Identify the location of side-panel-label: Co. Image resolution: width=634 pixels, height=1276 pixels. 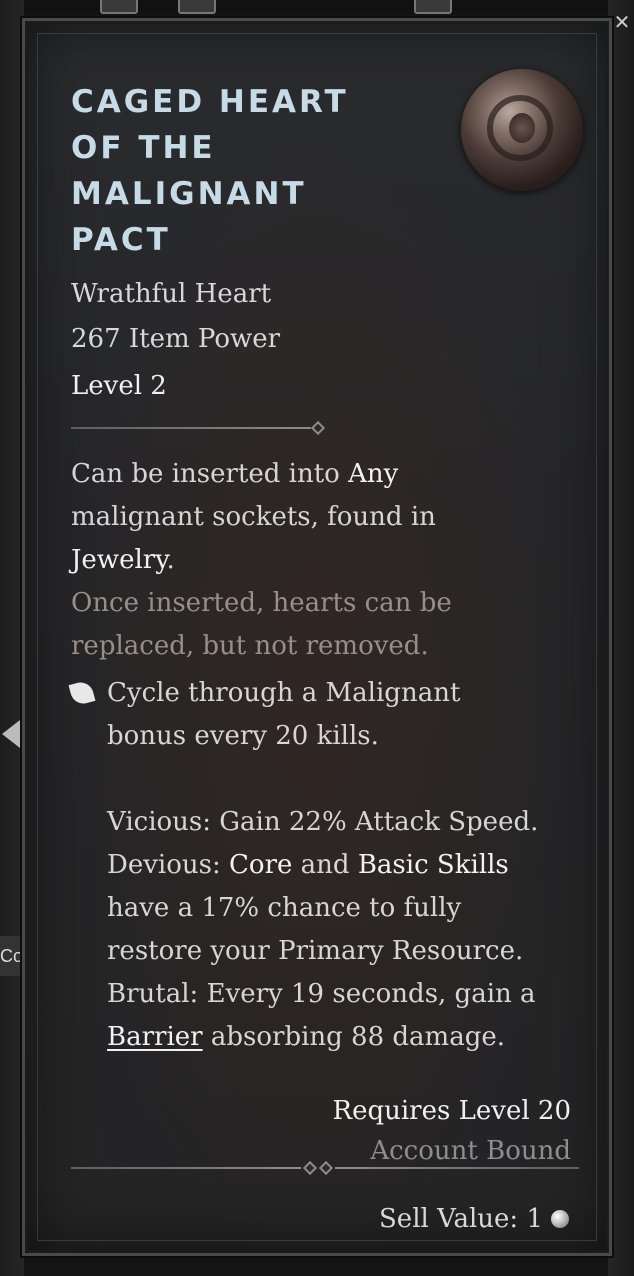
(11, 956).